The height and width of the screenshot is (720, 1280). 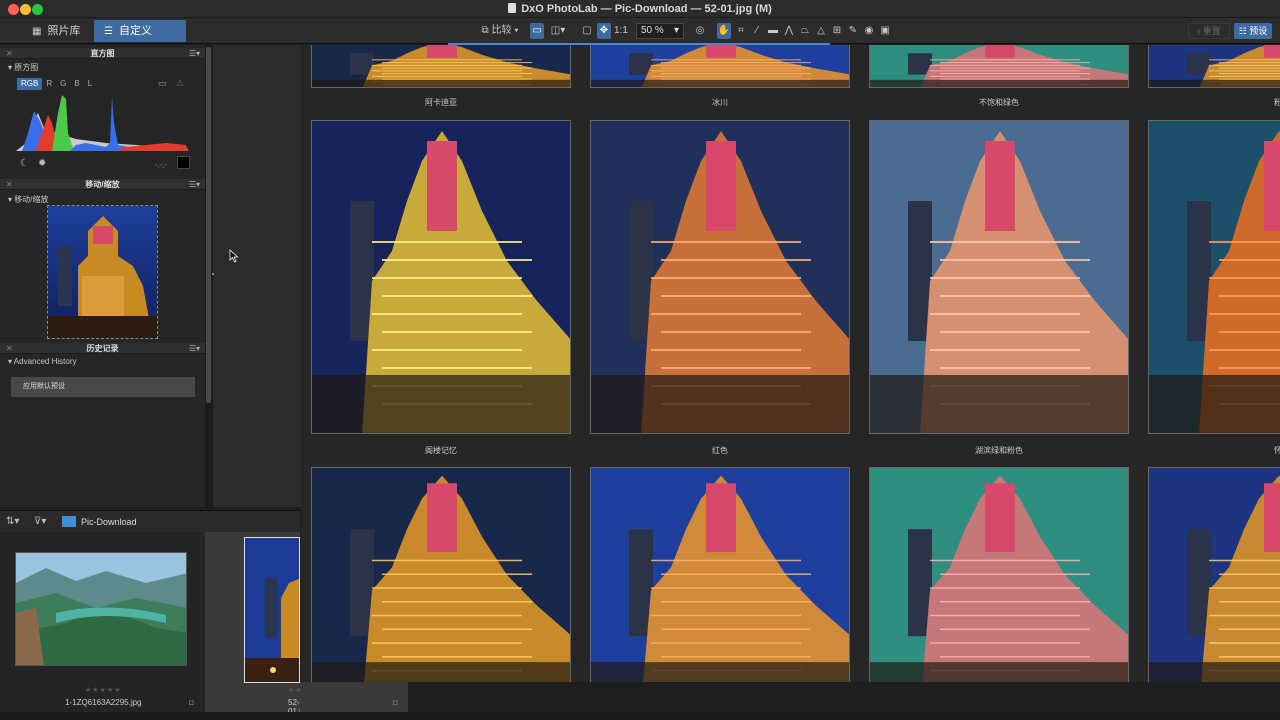 What do you see at coordinates (773, 31) in the screenshot?
I see `horizon-tool-button: ▬` at bounding box center [773, 31].